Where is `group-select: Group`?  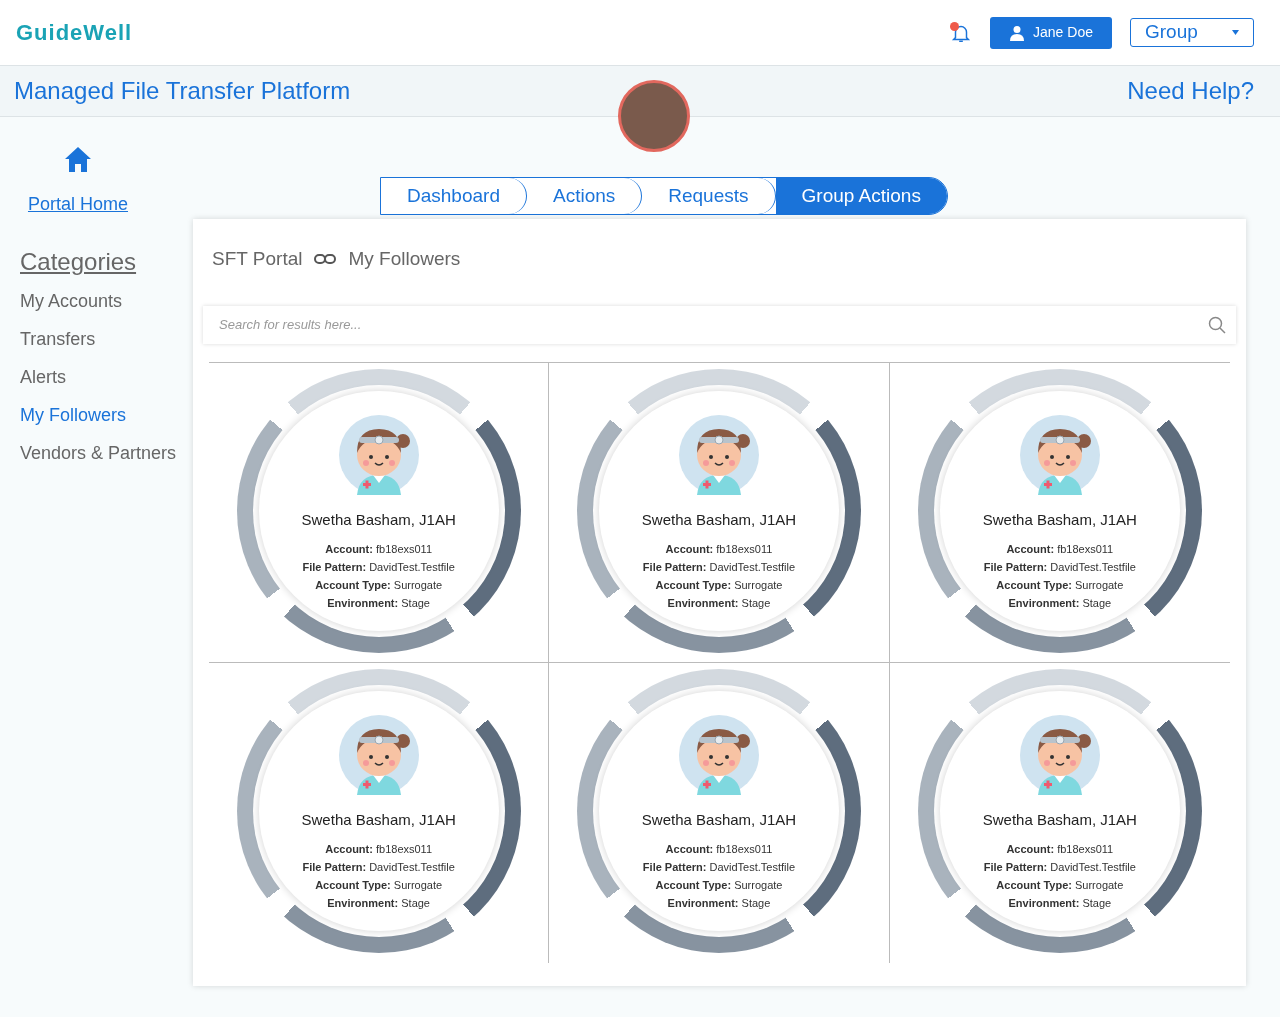 group-select: Group is located at coordinates (1192, 32).